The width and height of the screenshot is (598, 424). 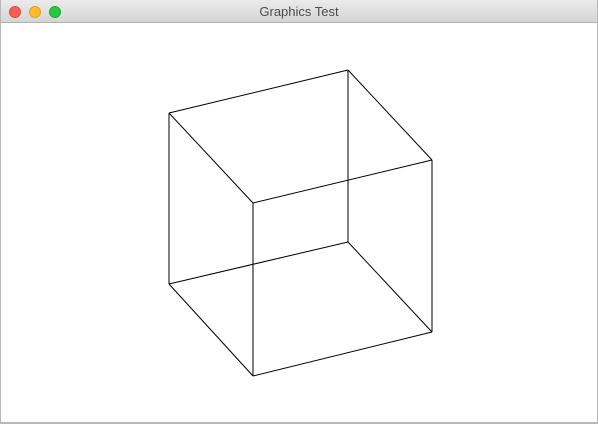 I want to click on cube-edge-front-bottom, so click(x=342, y=354).